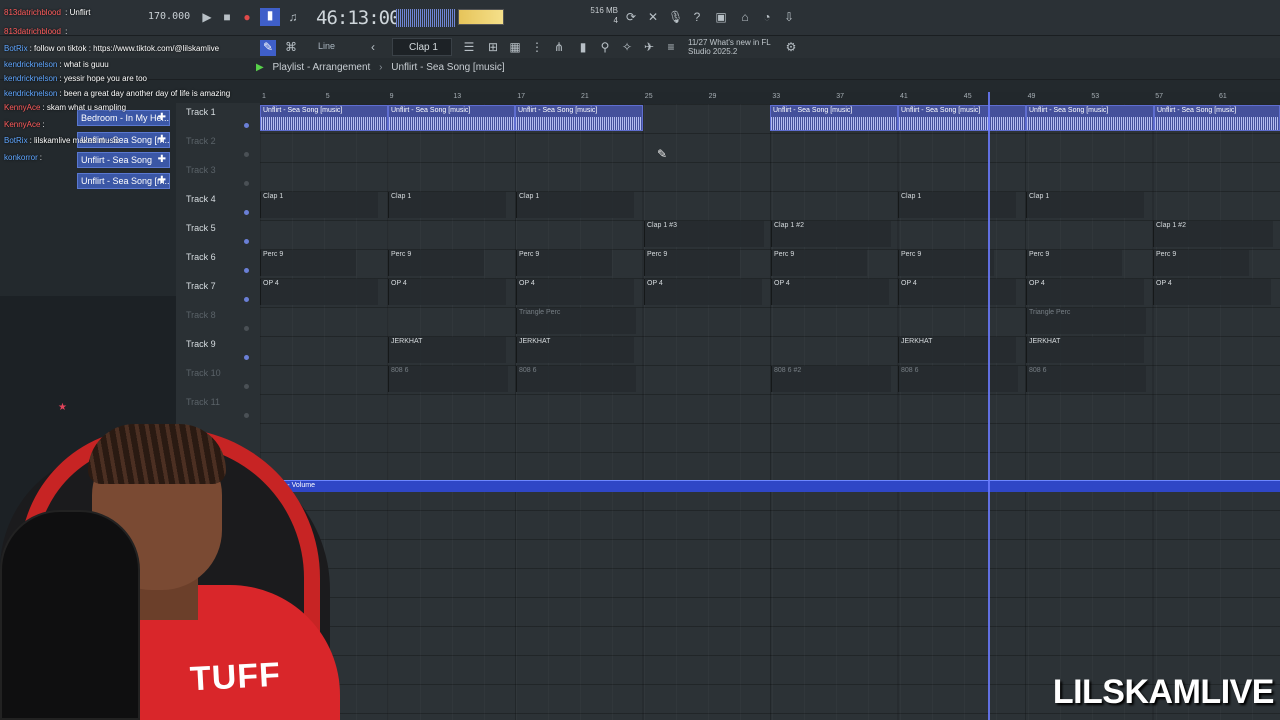  Describe the element at coordinates (627, 47) in the screenshot. I see `wand-icon: ✧` at that location.